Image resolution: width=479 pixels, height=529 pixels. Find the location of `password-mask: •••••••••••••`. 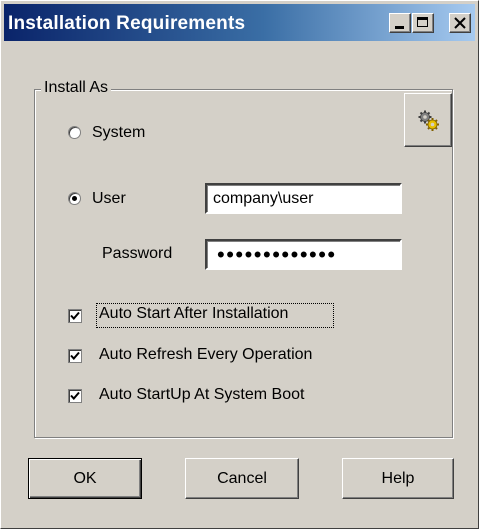

password-mask: ••••••••••••• is located at coordinates (277, 254).